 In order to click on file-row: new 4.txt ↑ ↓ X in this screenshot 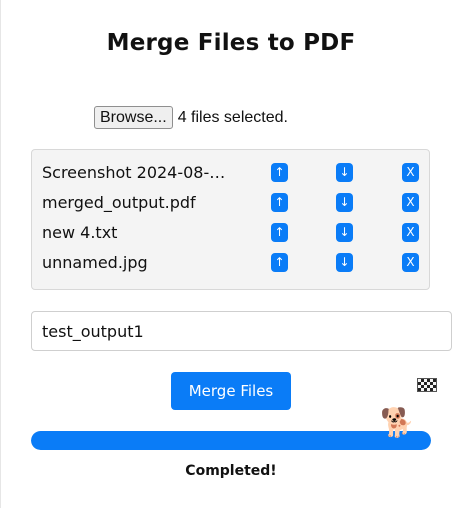, I will do `click(230, 233)`.